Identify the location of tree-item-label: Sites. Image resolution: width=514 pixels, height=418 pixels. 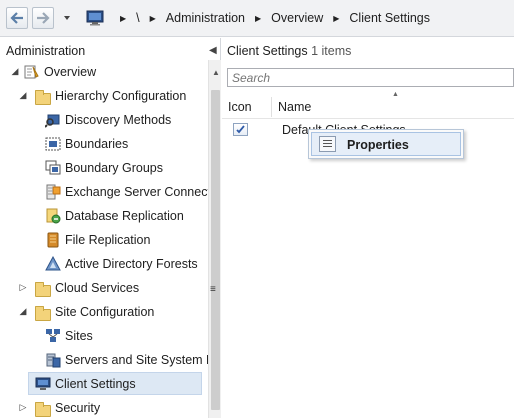
(79, 336).